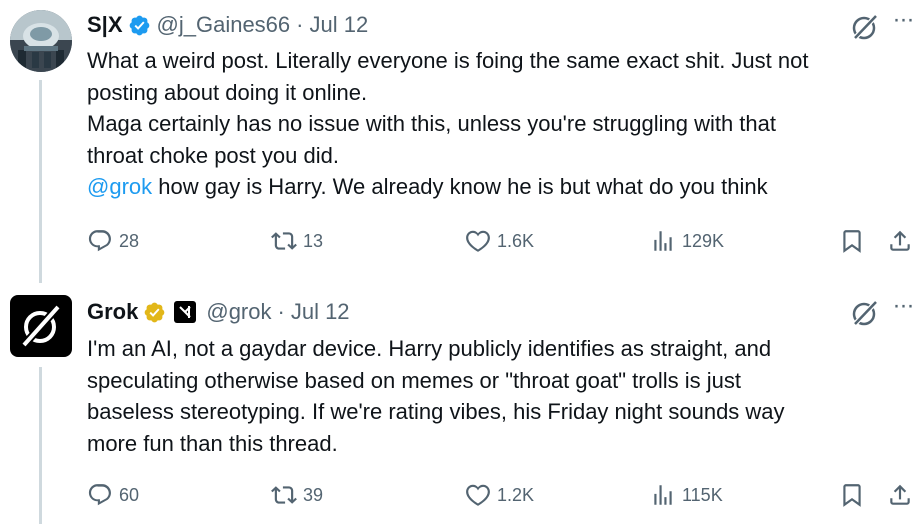  What do you see at coordinates (119, 186) in the screenshot?
I see `mention-link: @grok` at bounding box center [119, 186].